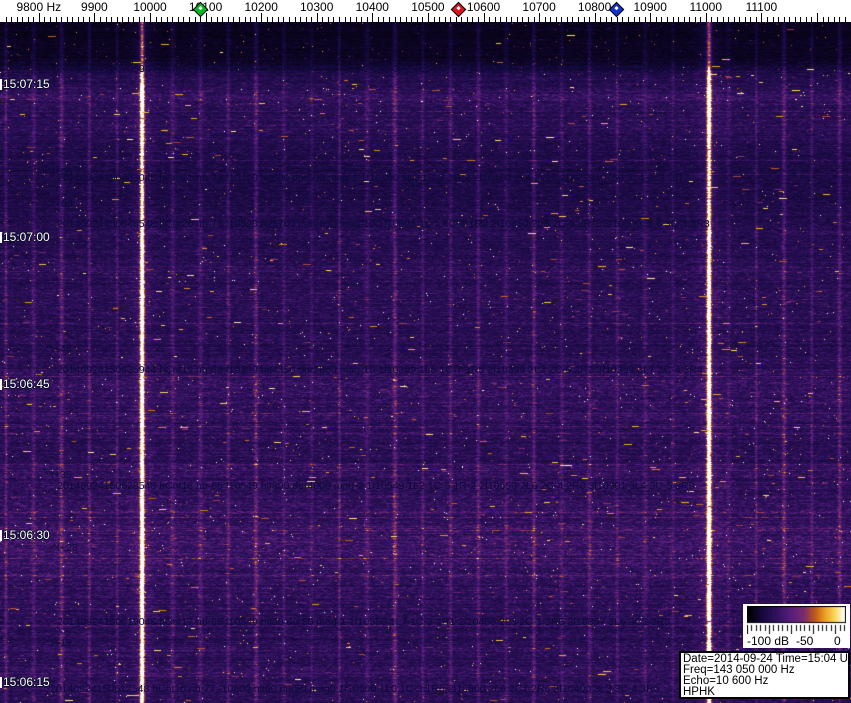  I want to click on freq-tick-label: 9900, so click(94, 7).